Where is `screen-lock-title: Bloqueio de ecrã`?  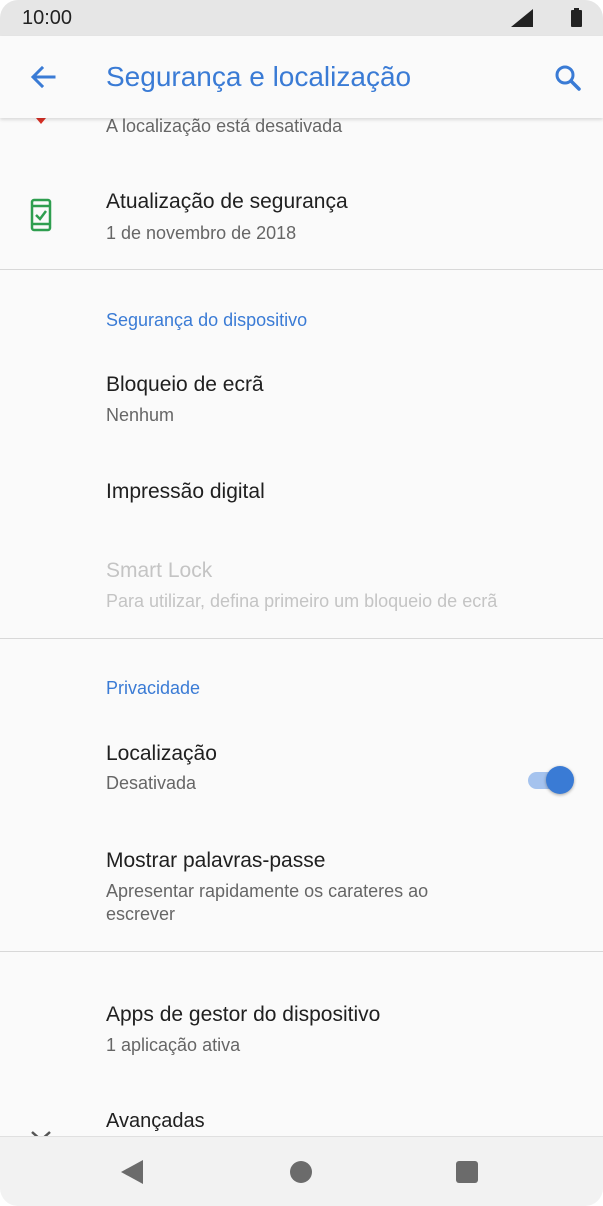
screen-lock-title: Bloqueio de ecrã is located at coordinates (185, 384).